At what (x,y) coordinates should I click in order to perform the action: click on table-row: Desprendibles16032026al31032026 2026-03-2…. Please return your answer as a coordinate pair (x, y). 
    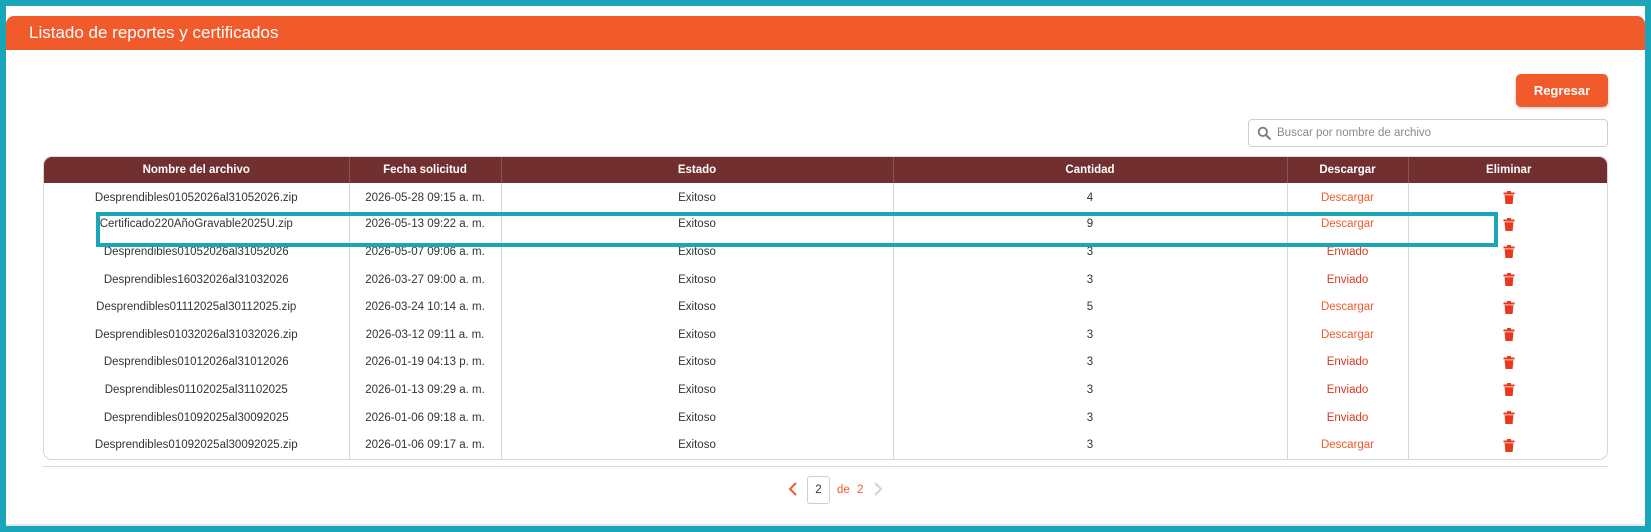
    Looking at the image, I should click on (825, 279).